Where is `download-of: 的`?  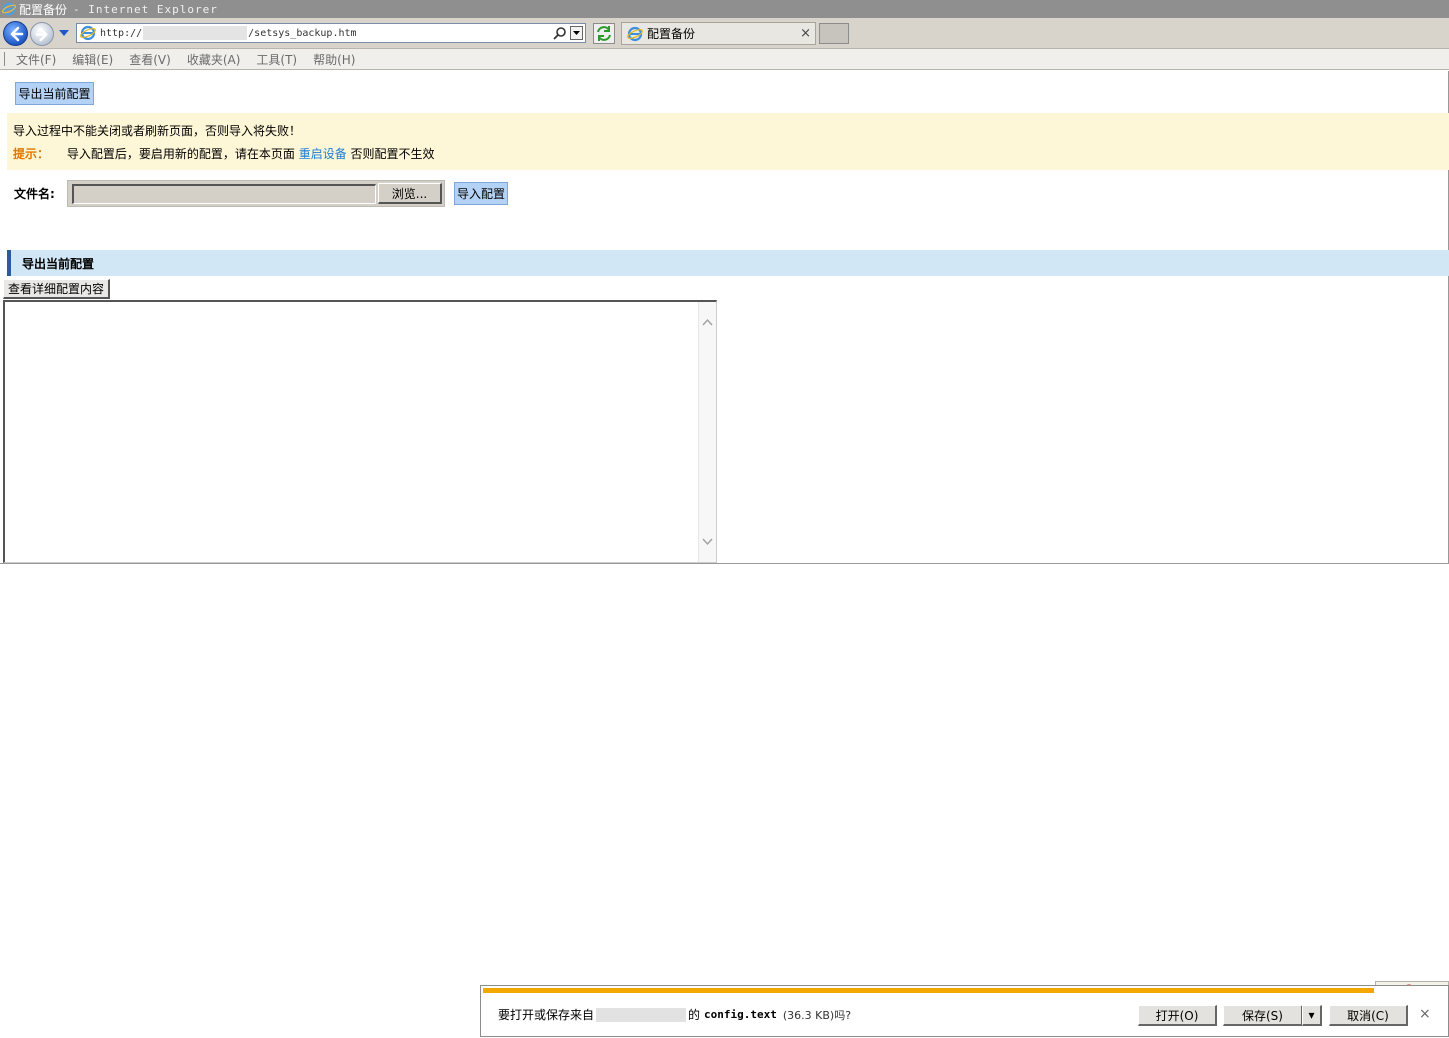
download-of: 的 is located at coordinates (694, 1015).